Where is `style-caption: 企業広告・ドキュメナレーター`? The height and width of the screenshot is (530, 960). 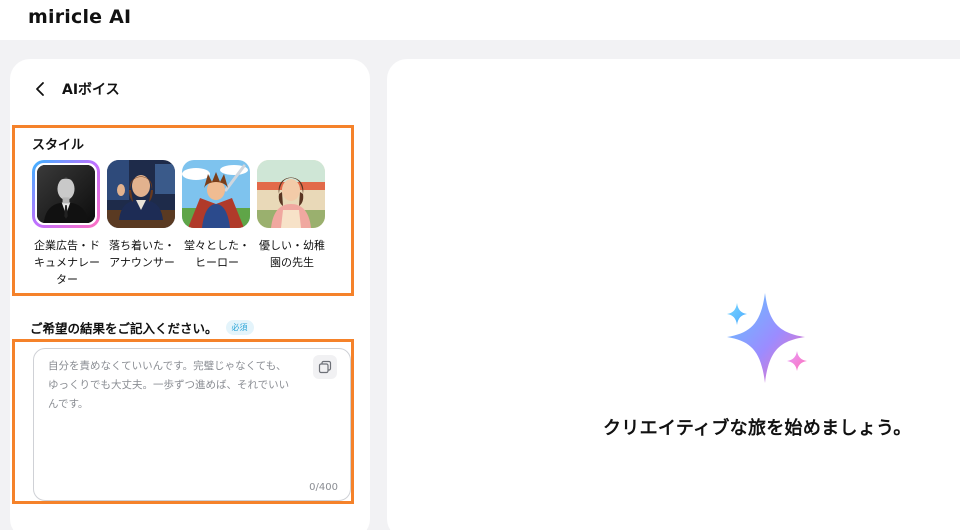
style-caption: 企業広告・ドキュメナレーター is located at coordinates (67, 262).